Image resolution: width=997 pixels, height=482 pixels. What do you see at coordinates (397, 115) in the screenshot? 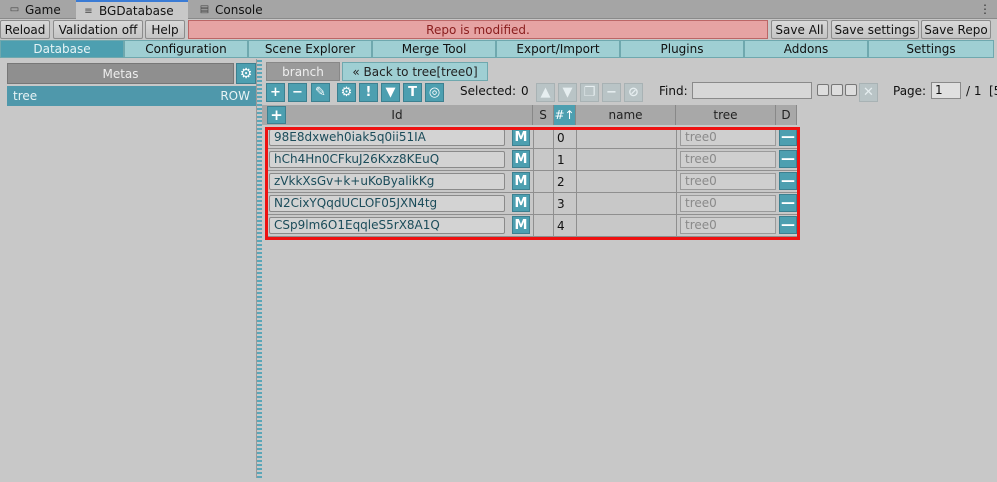
I see `column-id: Id` at bounding box center [397, 115].